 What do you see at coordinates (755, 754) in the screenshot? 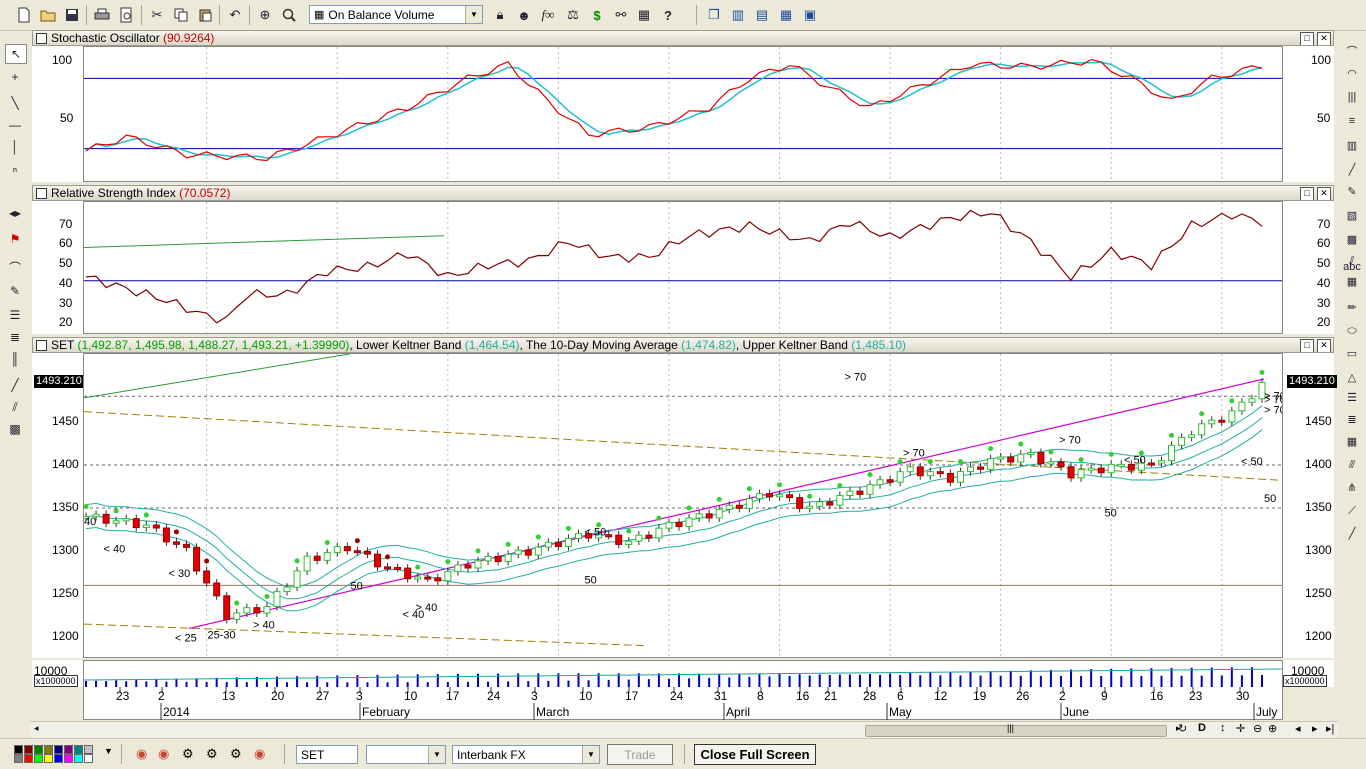
I see `close-full-screen-button: Close Full Screen` at bounding box center [755, 754].